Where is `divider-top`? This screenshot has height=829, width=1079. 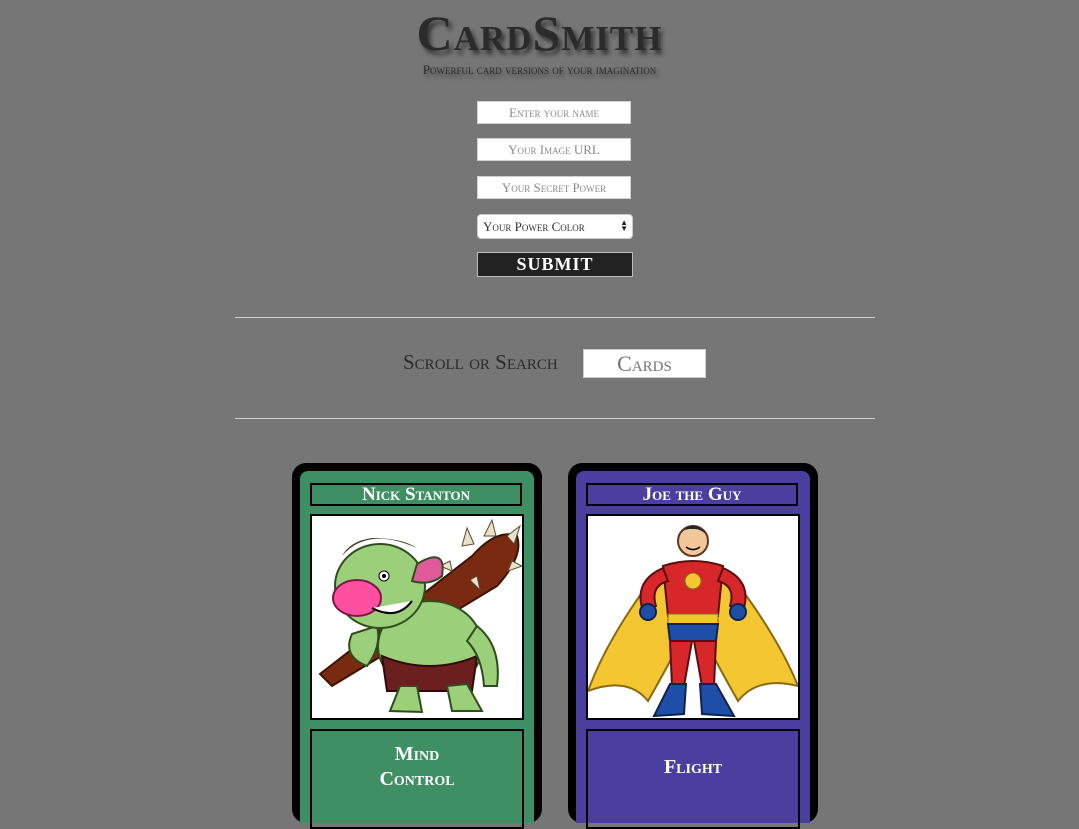
divider-top is located at coordinates (555, 317).